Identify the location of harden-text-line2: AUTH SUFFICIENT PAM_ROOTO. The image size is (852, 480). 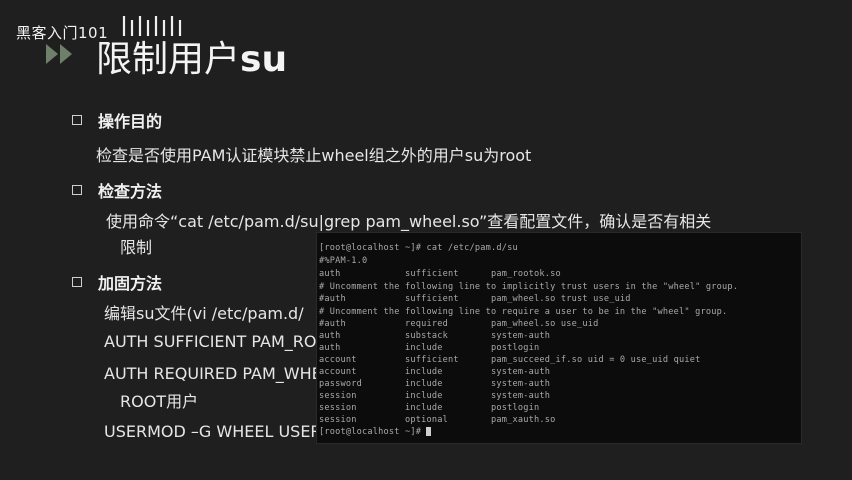
(228, 341).